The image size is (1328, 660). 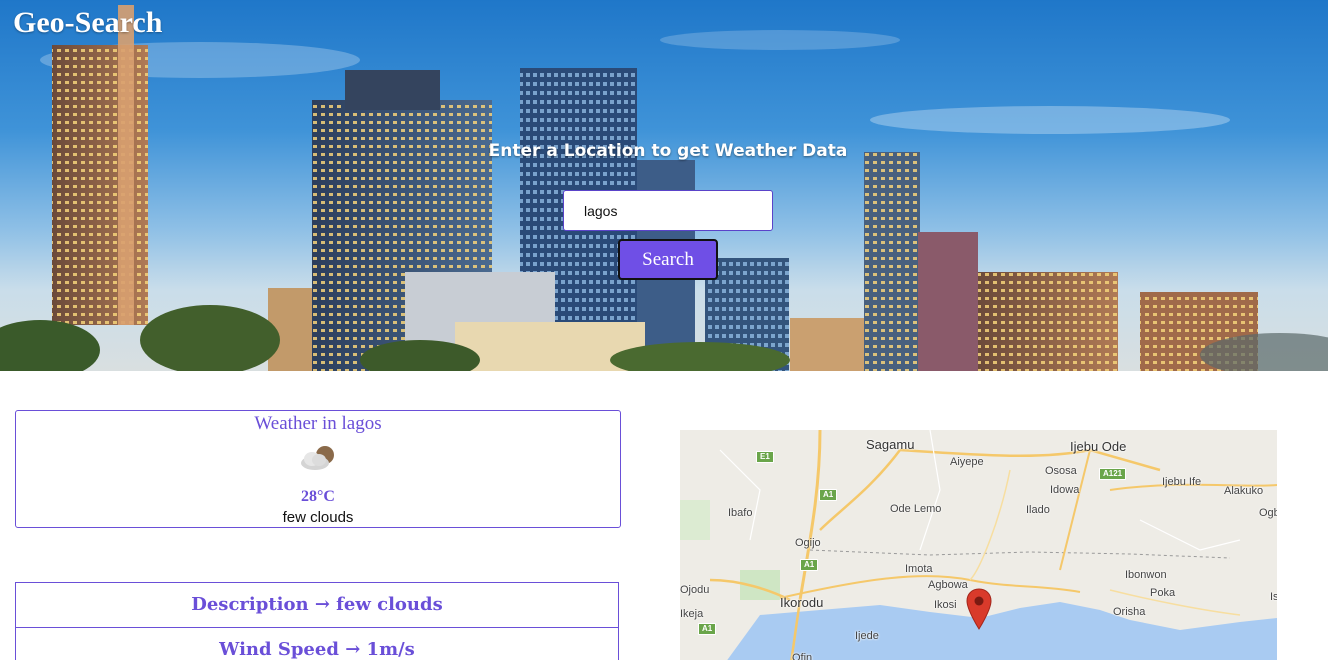 I want to click on map-label-ojodu: Ojodu, so click(x=695, y=590).